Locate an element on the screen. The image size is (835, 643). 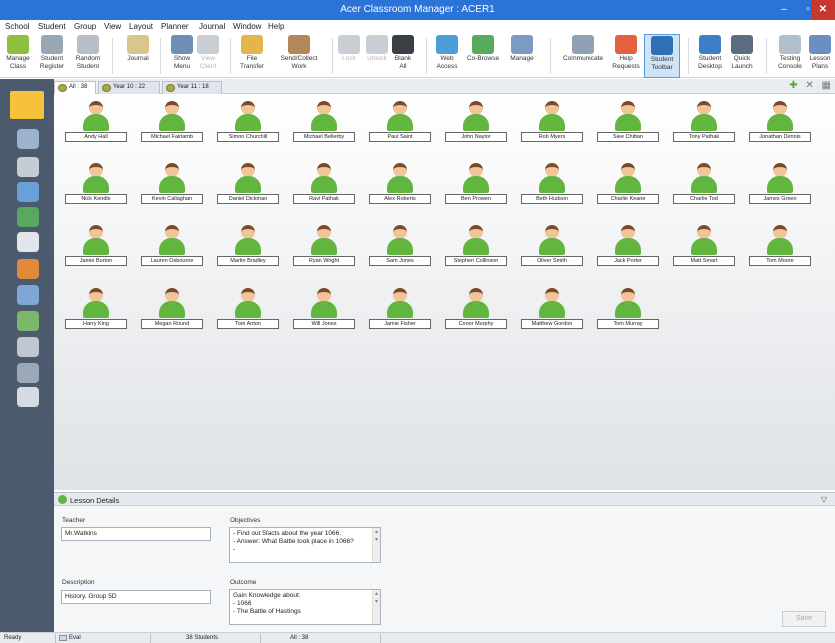
student-desktop-button: Student Desktop is located at coordinates (710, 56).